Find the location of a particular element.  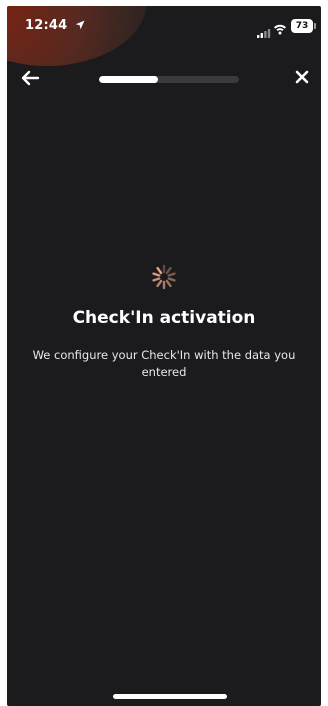

progress-bar-fill is located at coordinates (128, 79).